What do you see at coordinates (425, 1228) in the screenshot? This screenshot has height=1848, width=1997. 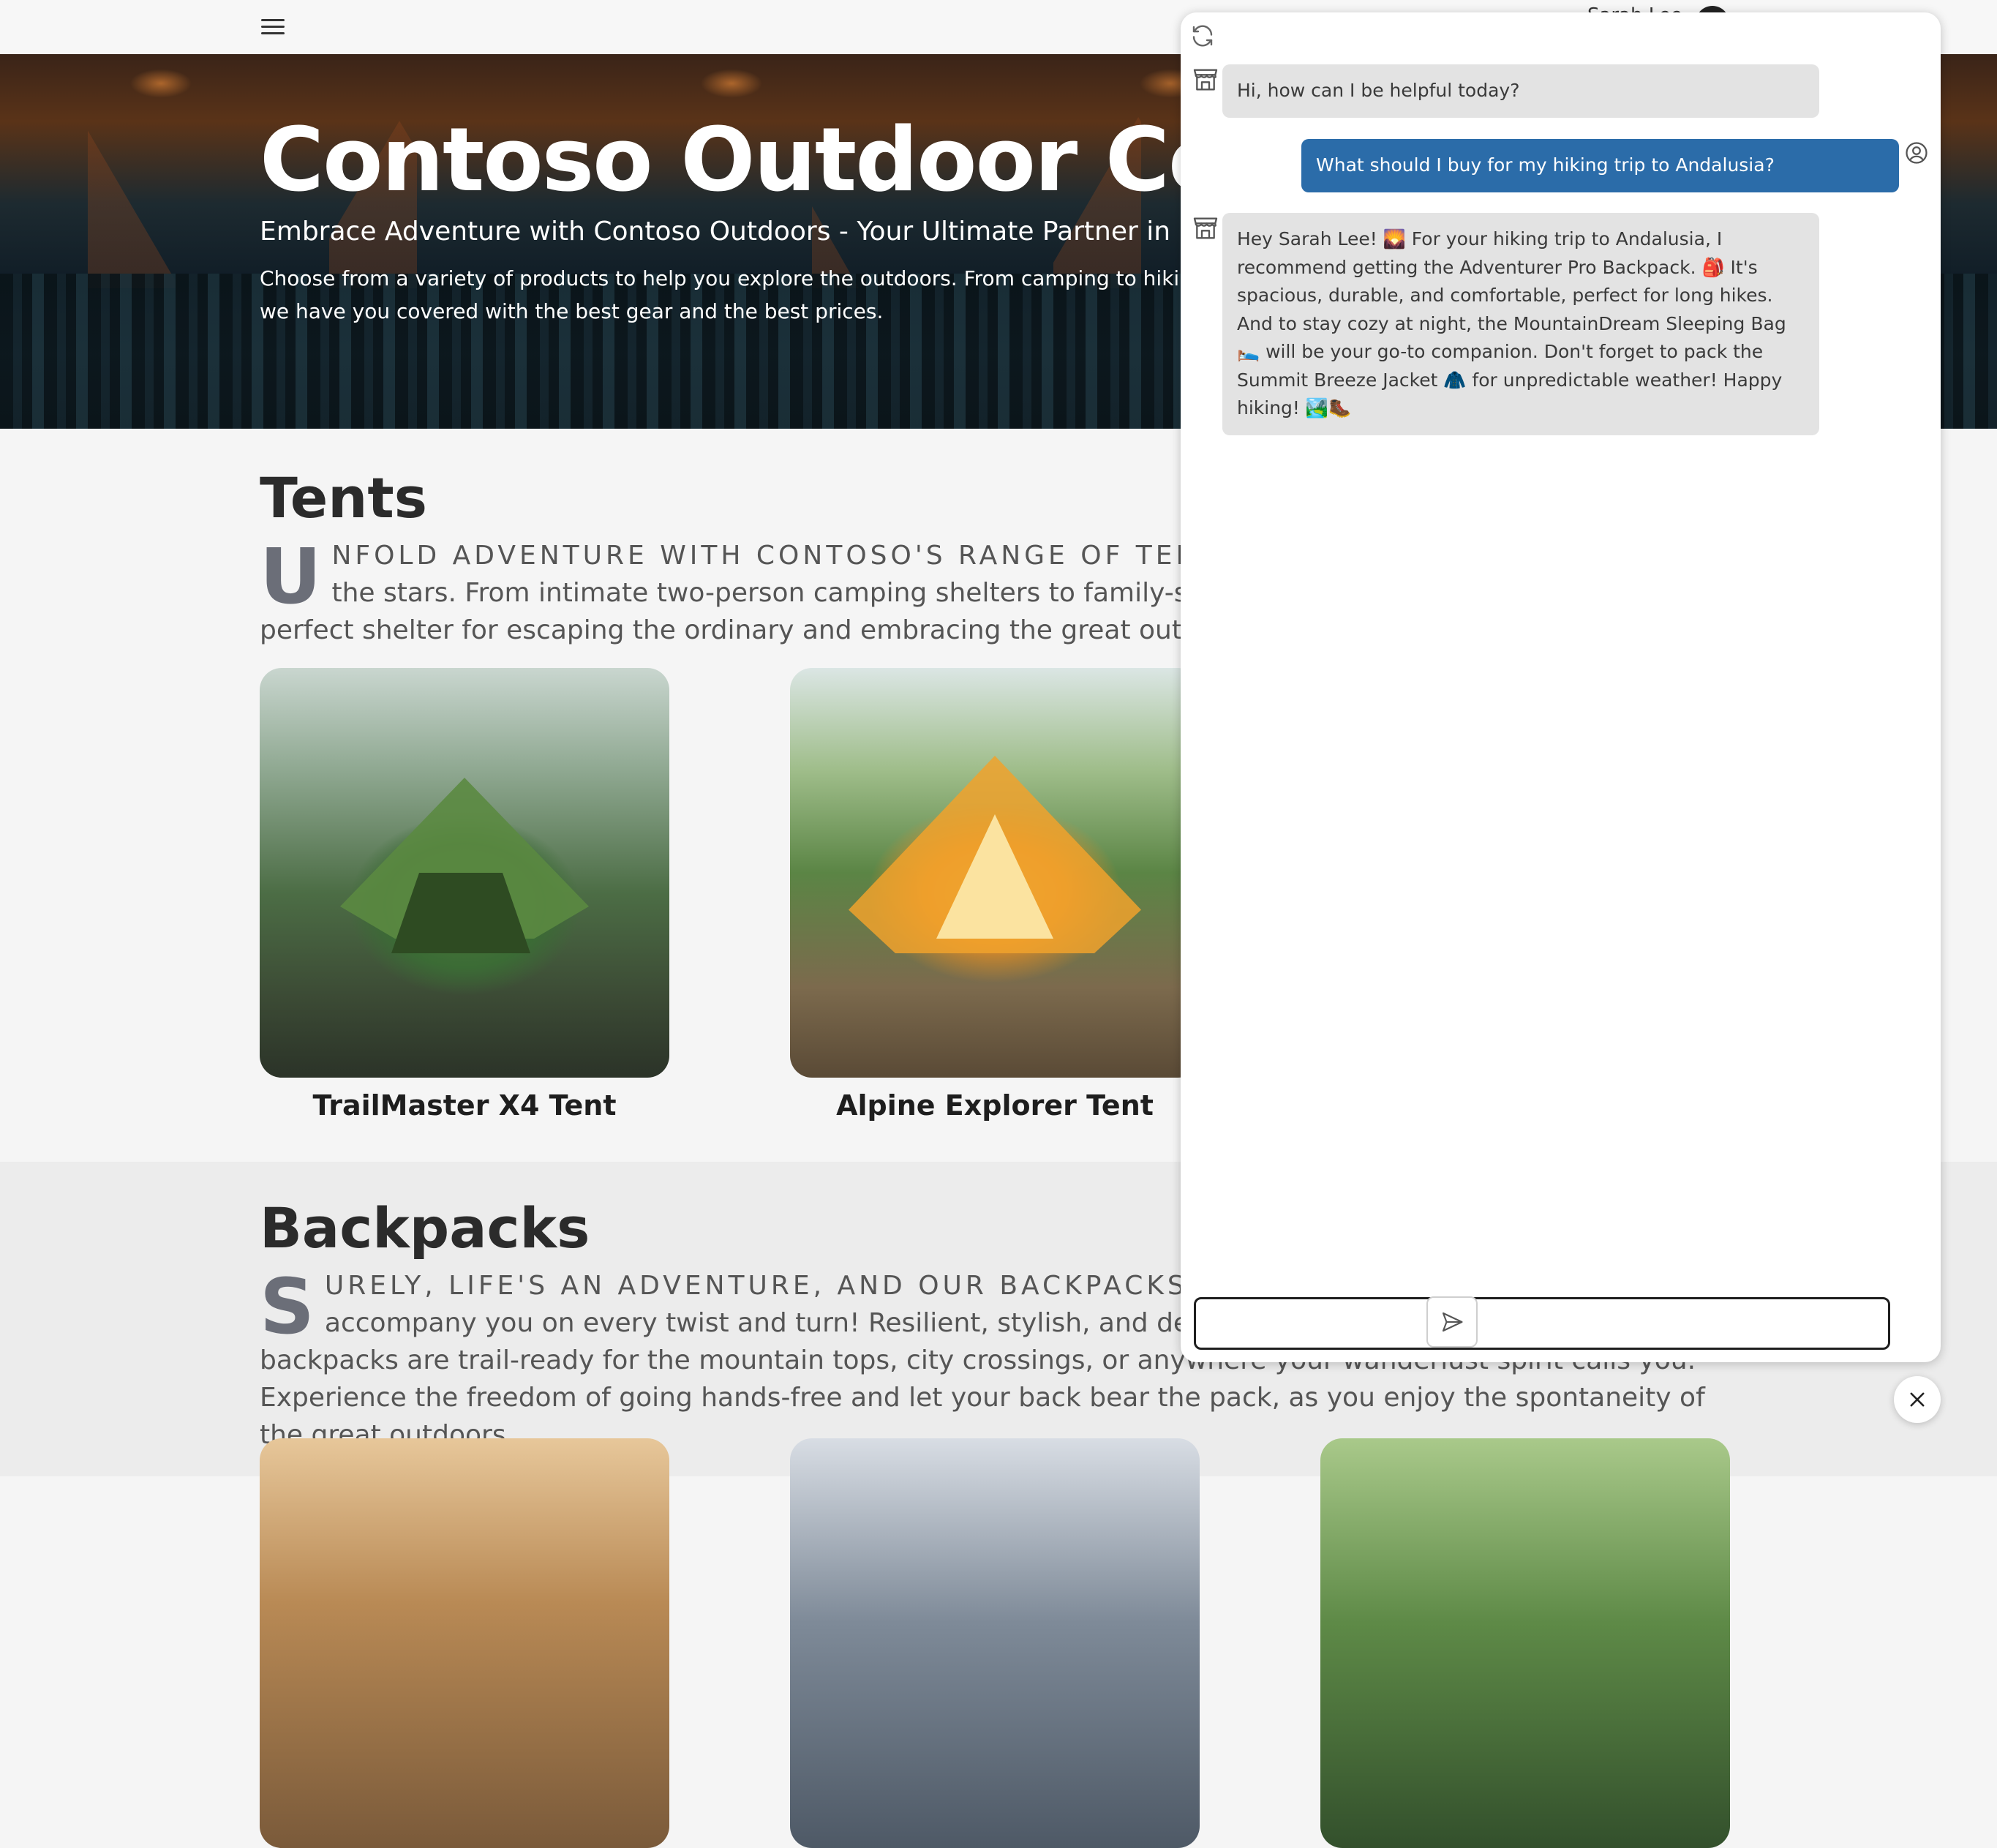 I see `backpacks-heading: Backpacks` at bounding box center [425, 1228].